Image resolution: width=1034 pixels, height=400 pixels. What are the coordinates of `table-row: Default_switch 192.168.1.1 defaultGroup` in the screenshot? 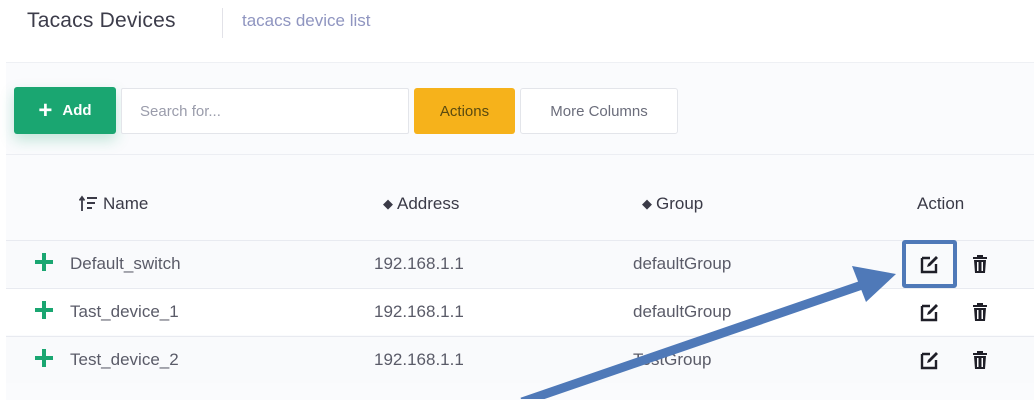 It's located at (520, 263).